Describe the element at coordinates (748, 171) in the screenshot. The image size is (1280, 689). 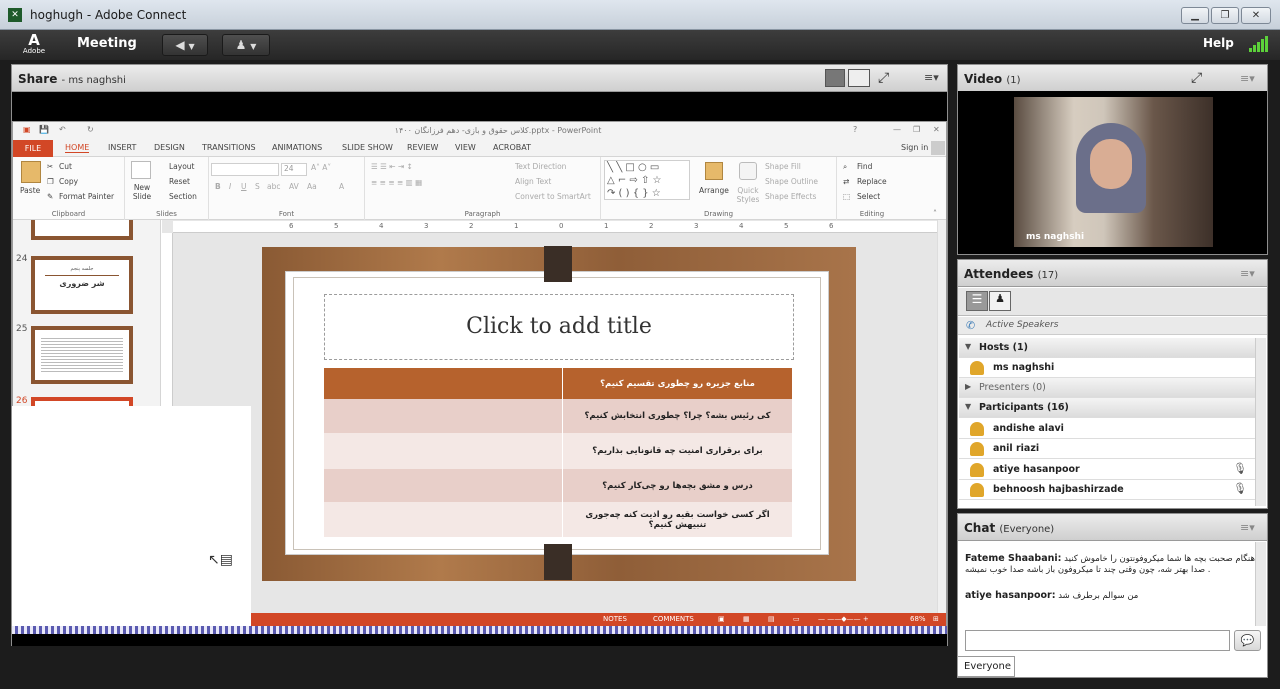
I see `quick-styles-icon` at that location.